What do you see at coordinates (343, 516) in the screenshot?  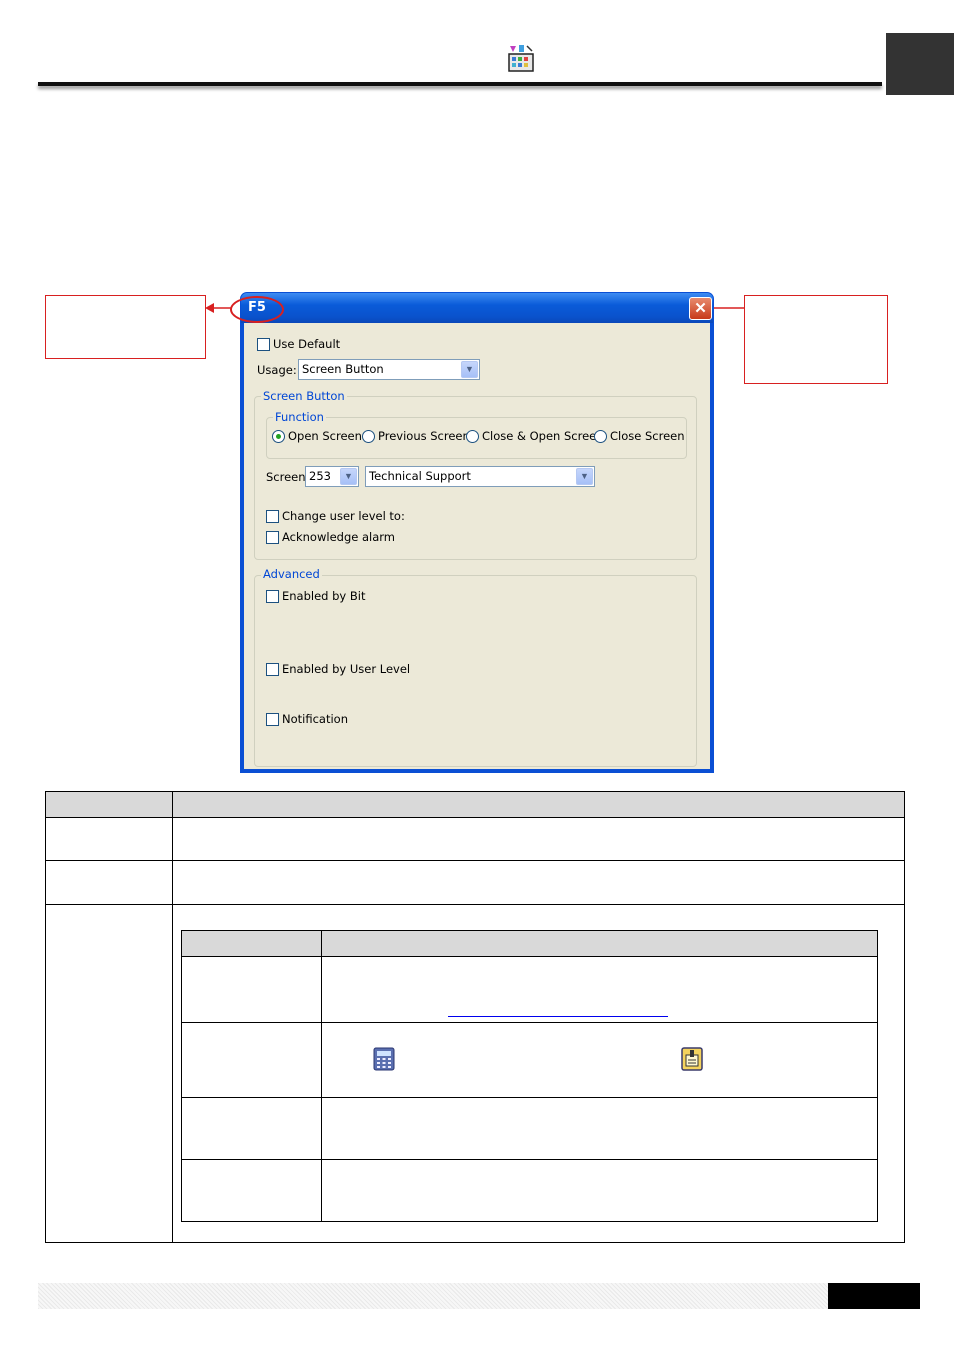 I see `change-user-level-label: Change user level to:` at bounding box center [343, 516].